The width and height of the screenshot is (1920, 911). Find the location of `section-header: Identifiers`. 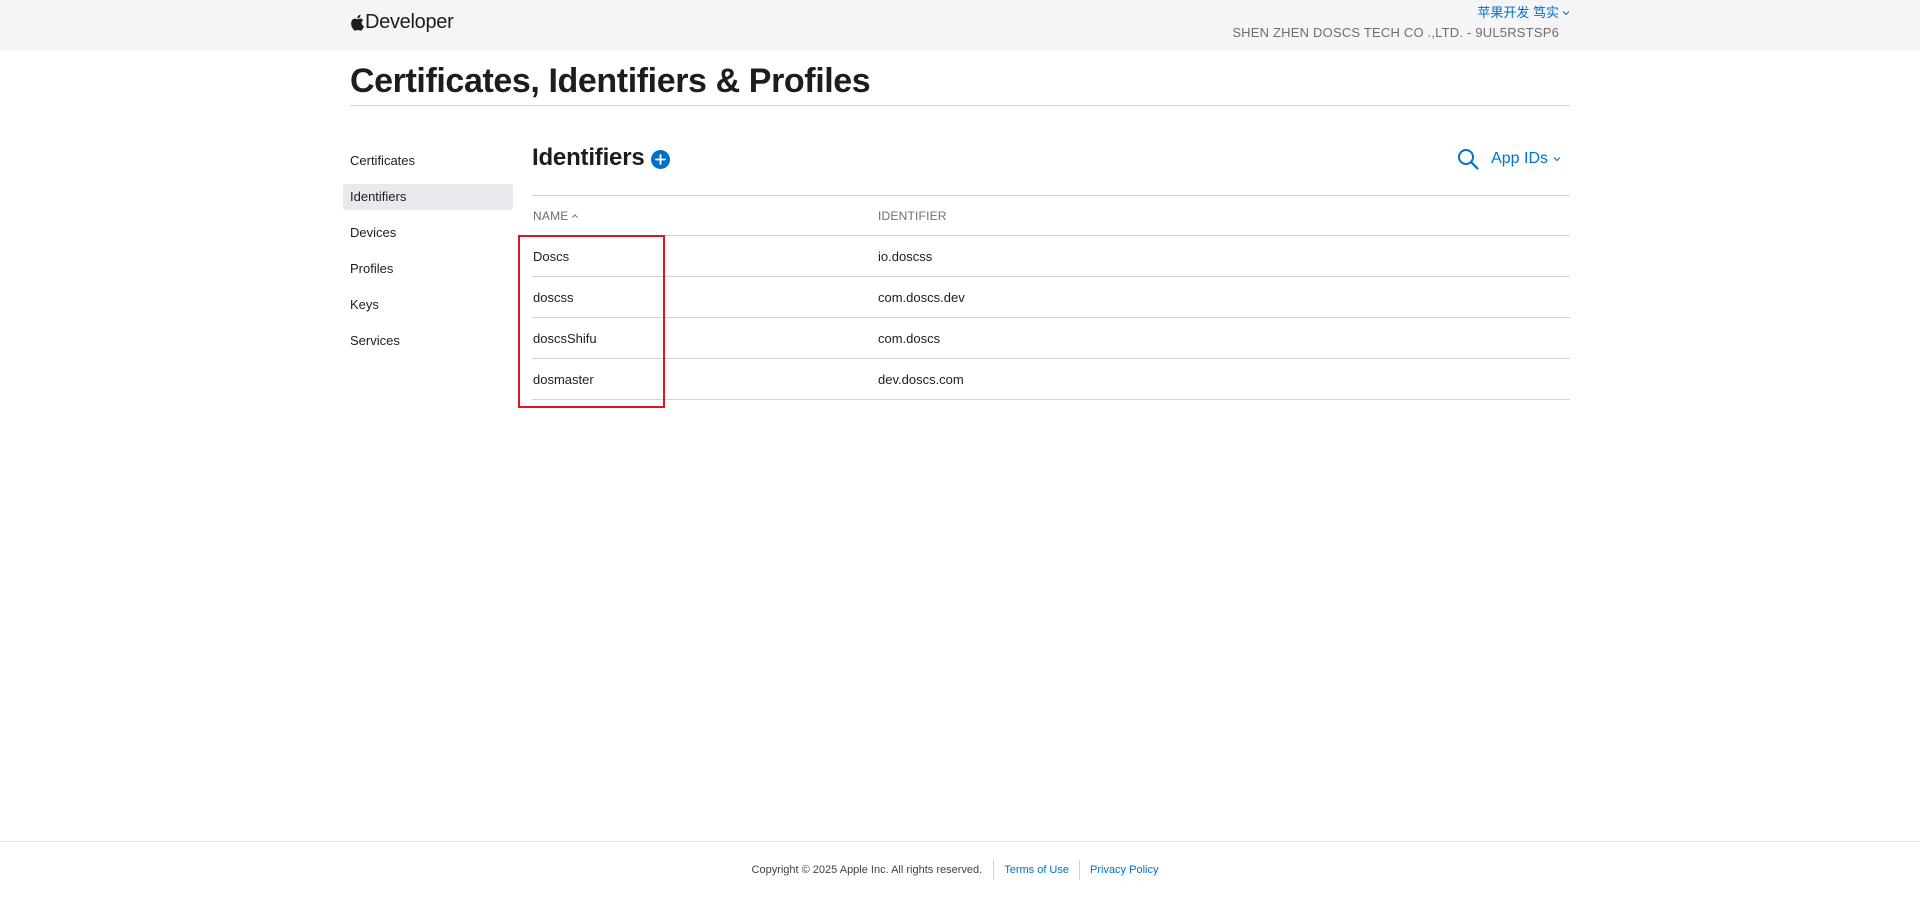

section-header: Identifiers is located at coordinates (601, 158).